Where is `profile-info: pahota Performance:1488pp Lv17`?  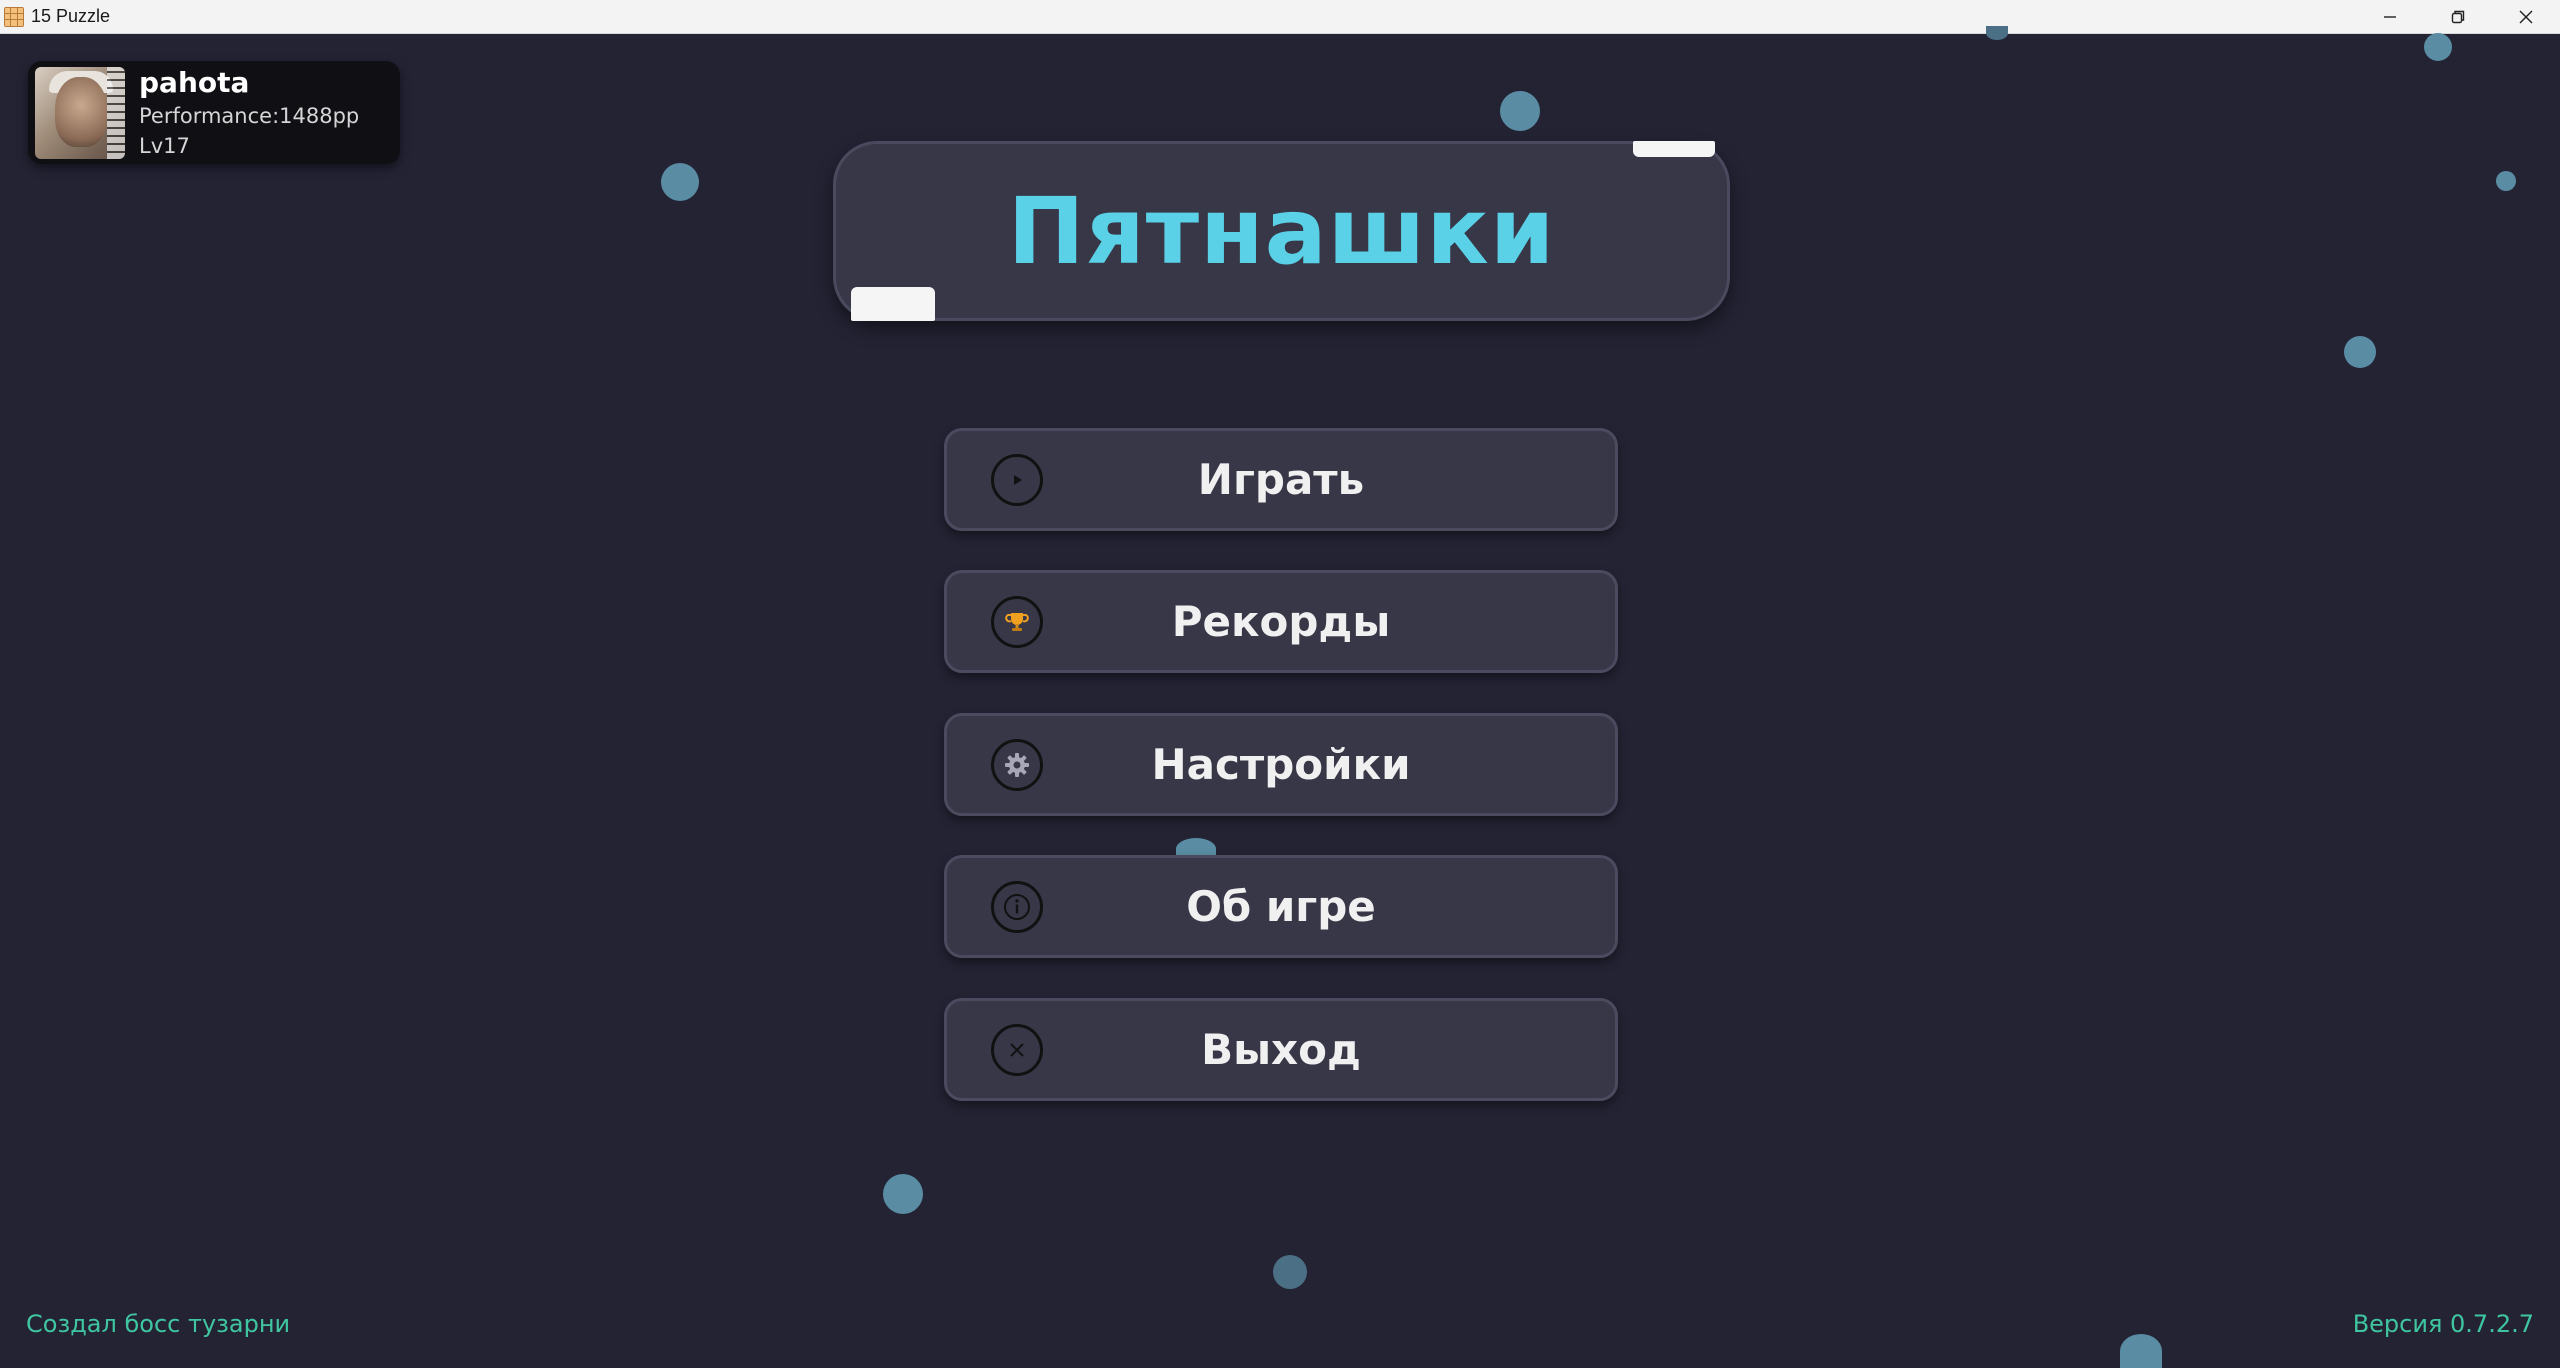 profile-info: pahota Performance:1488pp Lv17 is located at coordinates (249, 113).